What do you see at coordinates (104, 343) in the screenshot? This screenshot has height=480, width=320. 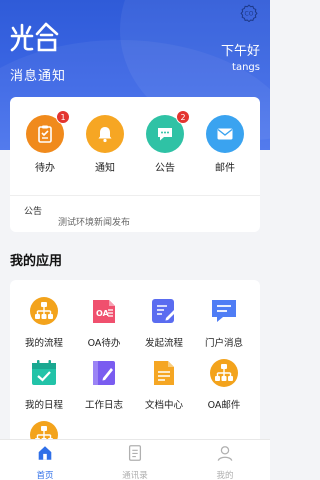 I see `app-label: OA待办` at bounding box center [104, 343].